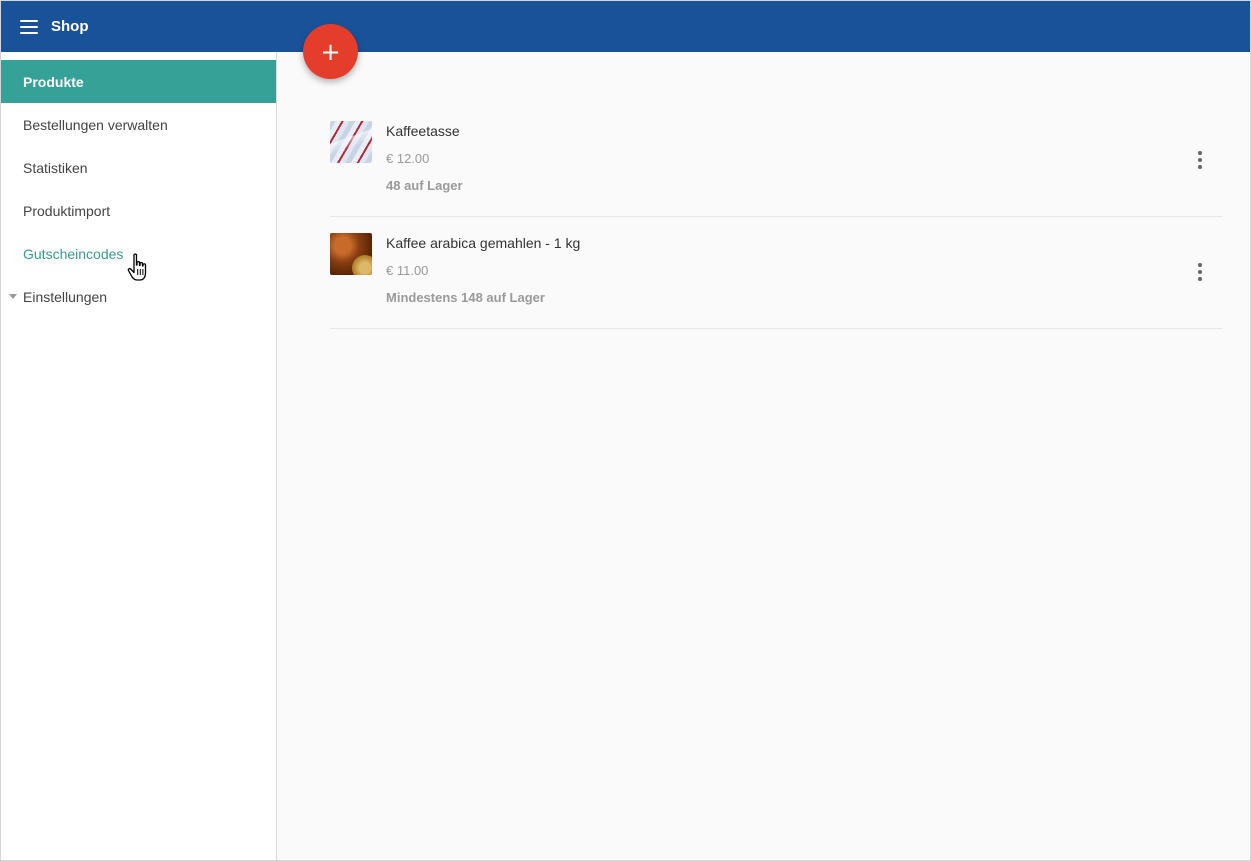 The height and width of the screenshot is (861, 1251). Describe the element at coordinates (29, 26) in the screenshot. I see `menu-icon` at that location.